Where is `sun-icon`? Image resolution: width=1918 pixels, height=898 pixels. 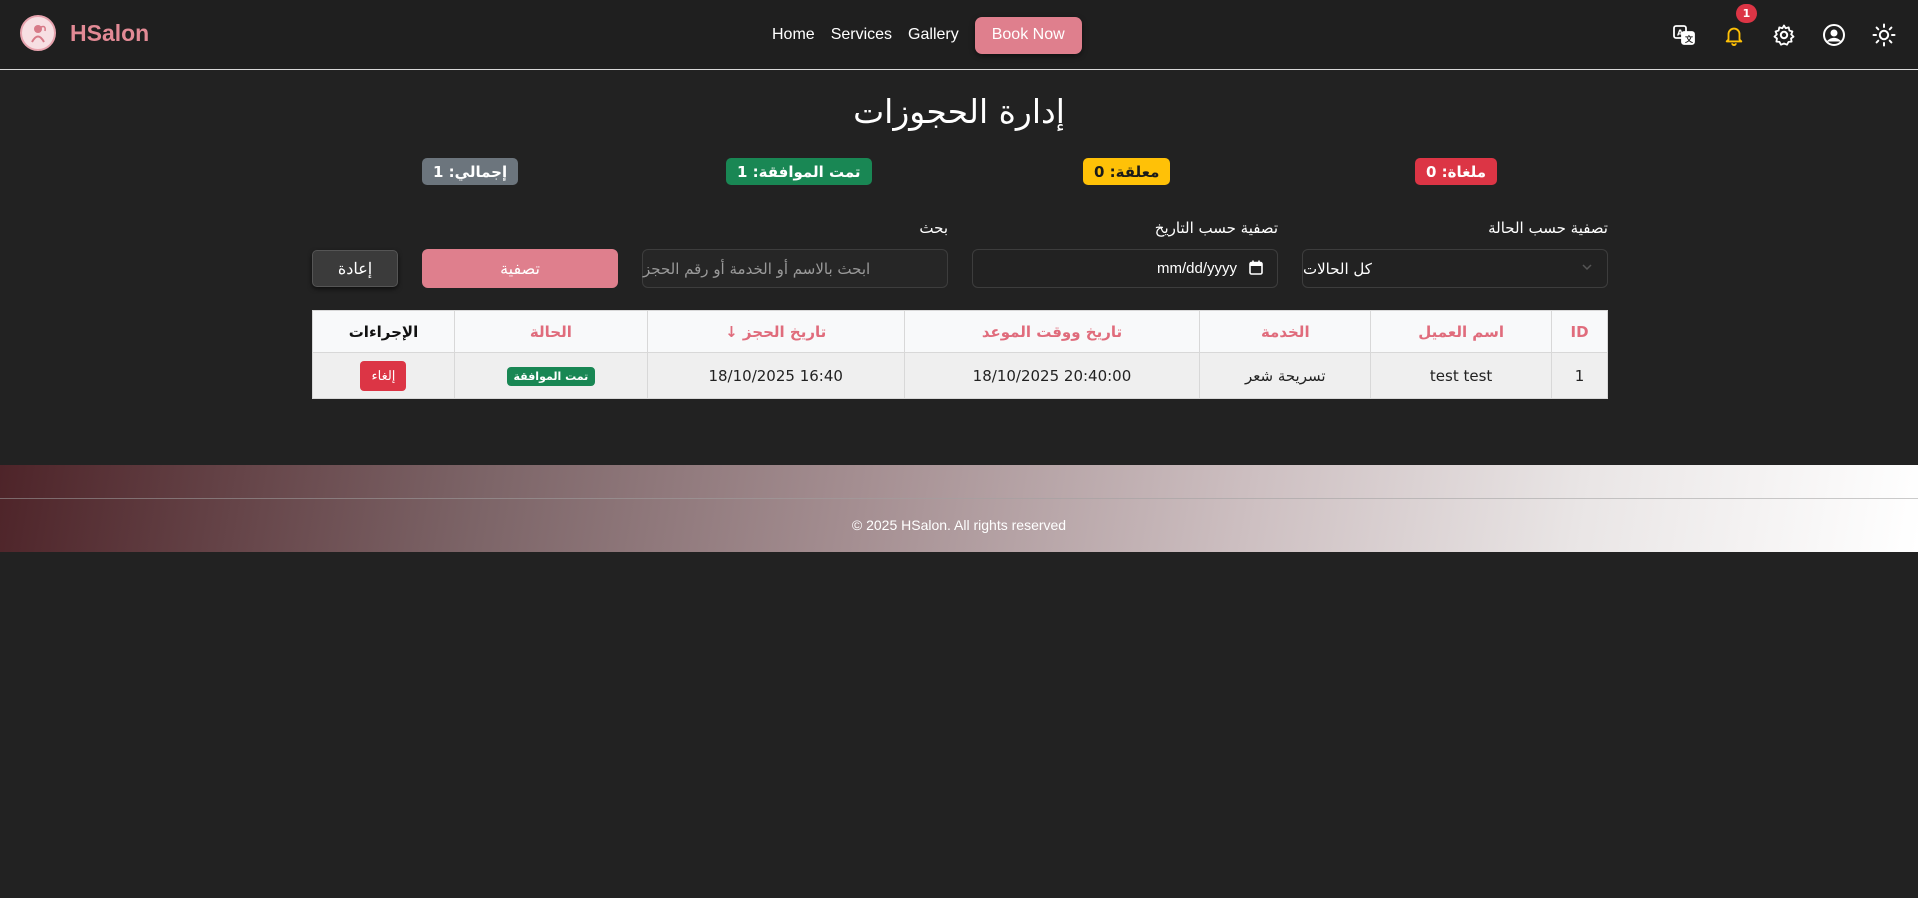 sun-icon is located at coordinates (1884, 35).